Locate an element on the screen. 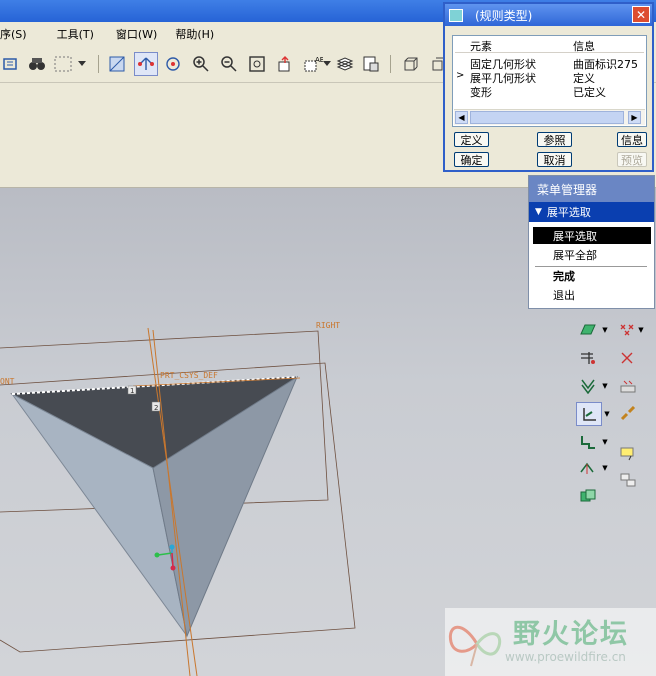  menu-item-program: 序(S) is located at coordinates (17, 34).